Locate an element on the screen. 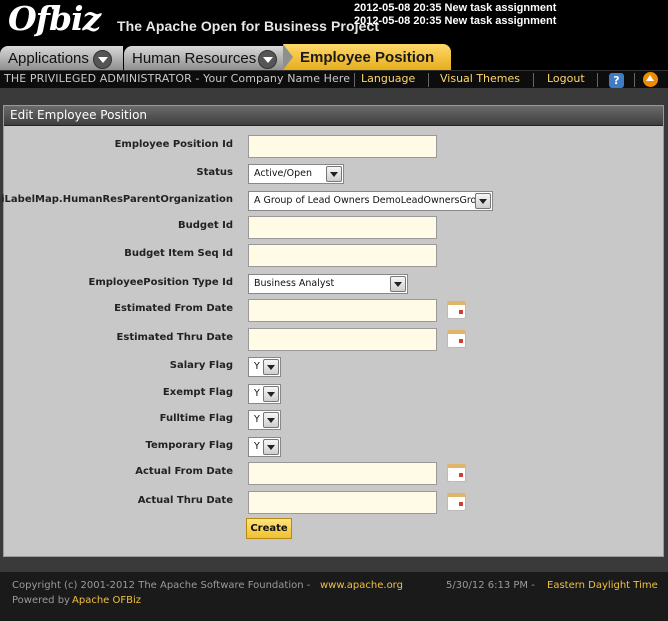  form-row-salary-flag: Salary Flag Y is located at coordinates (334, 368).